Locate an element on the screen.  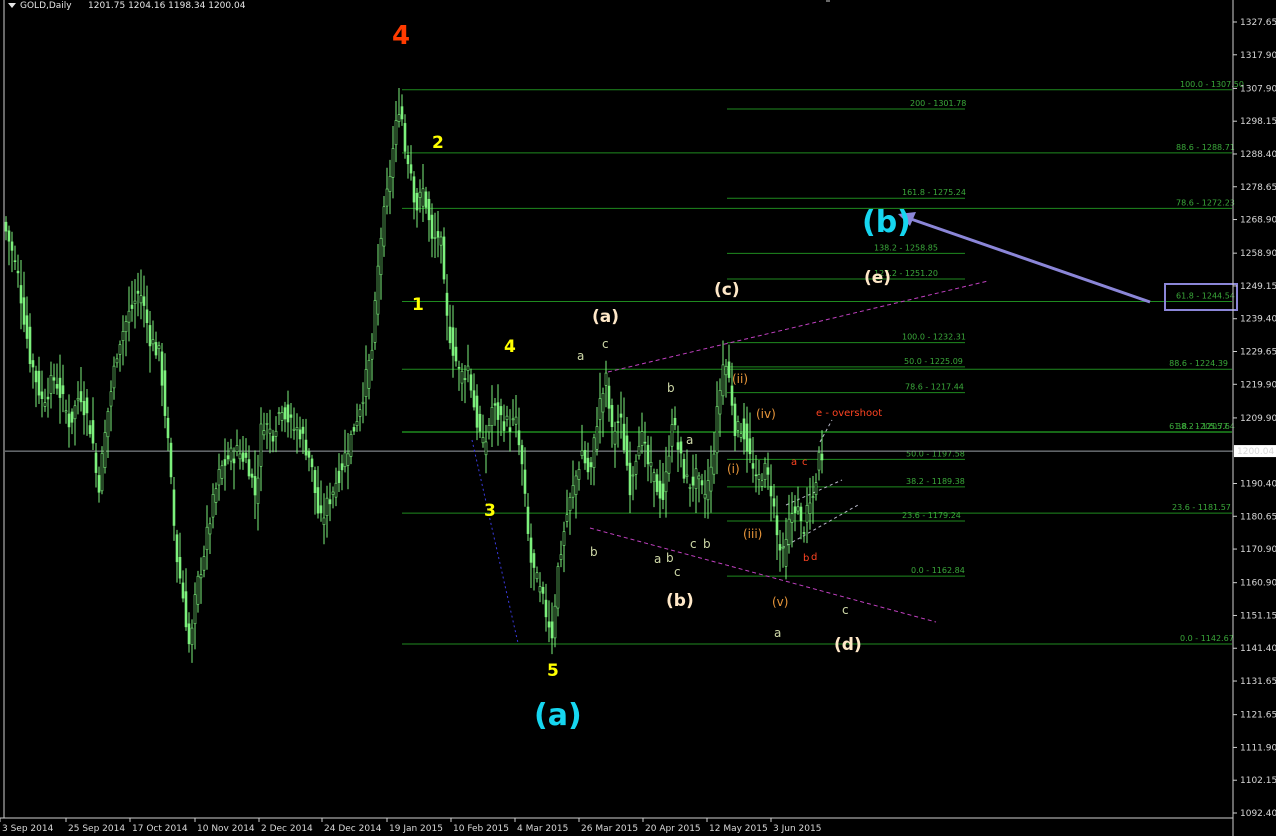
y-tick-label: 1102.15 is located at coordinates (1258, 781).